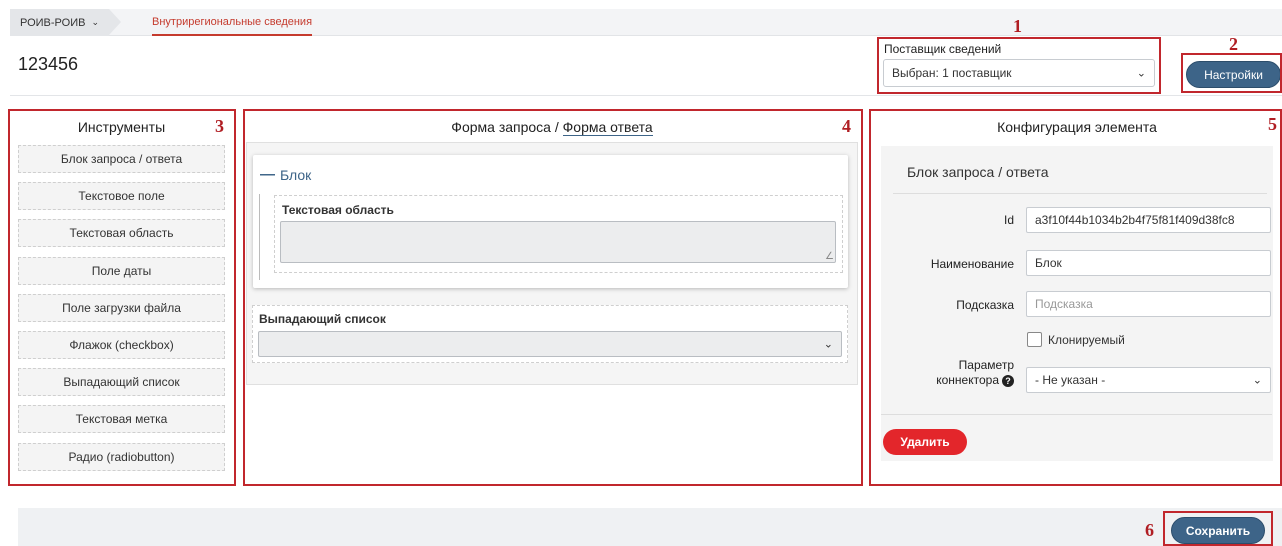 The image size is (1282, 546). What do you see at coordinates (607, 127) in the screenshot?
I see `tab-response-form: Форма ответа` at bounding box center [607, 127].